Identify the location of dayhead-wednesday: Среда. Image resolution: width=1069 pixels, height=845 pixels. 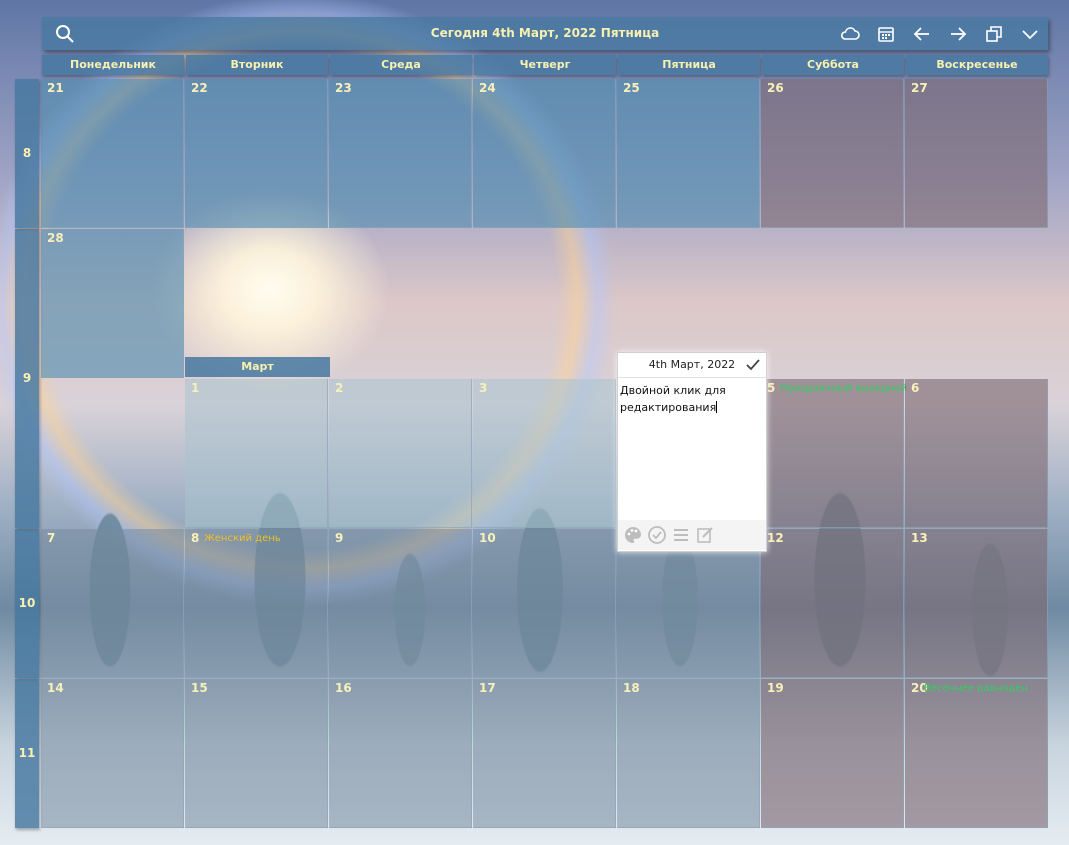
(401, 65).